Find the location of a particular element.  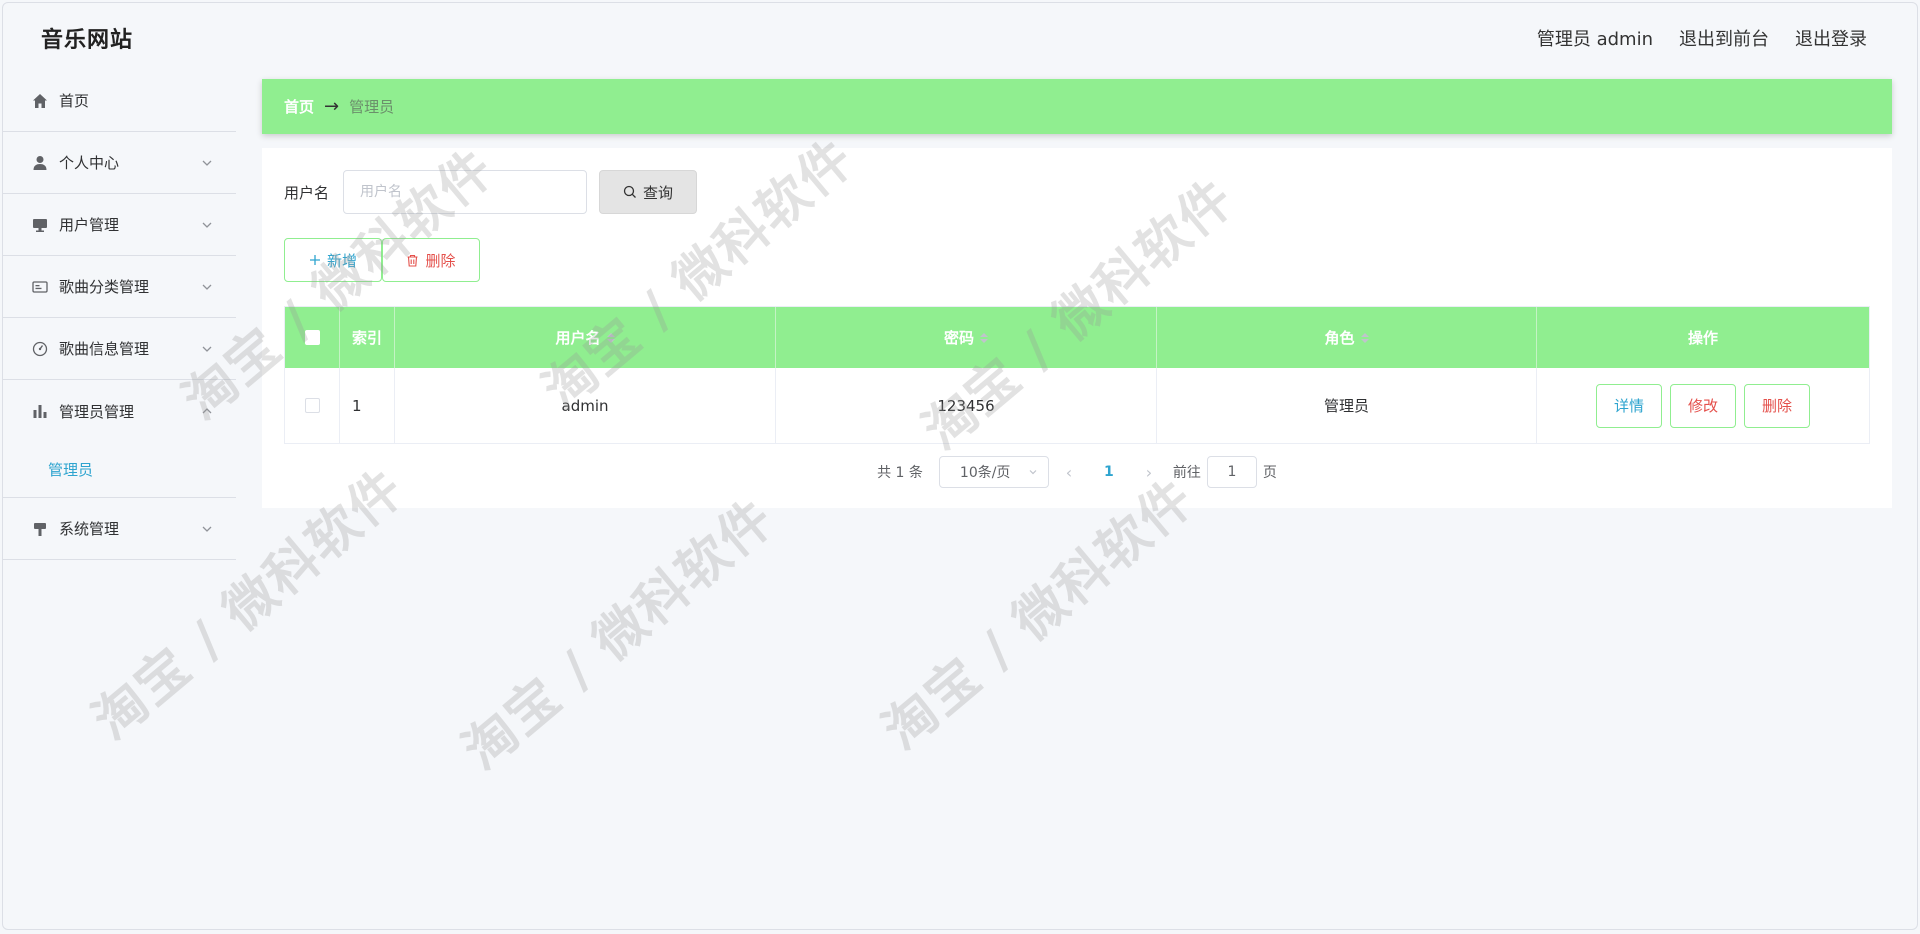

breadcrumb-current: 管理员 is located at coordinates (372, 107).